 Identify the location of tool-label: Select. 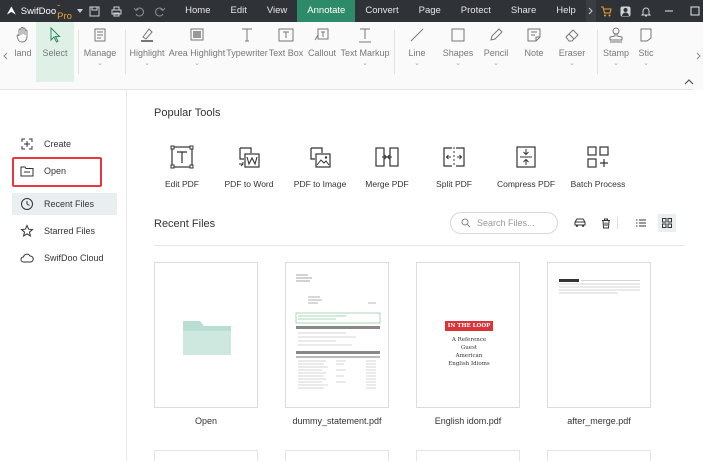
(55, 53).